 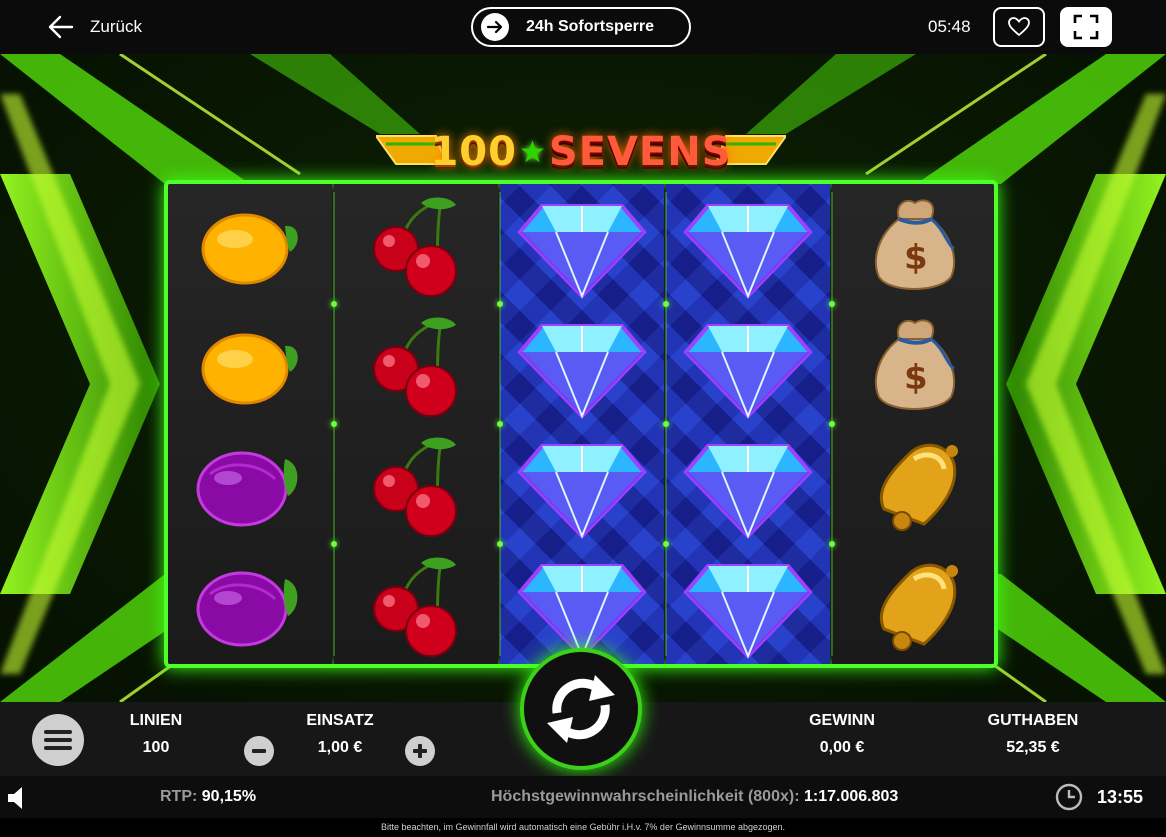 What do you see at coordinates (156, 747) in the screenshot?
I see `lines-value: 100` at bounding box center [156, 747].